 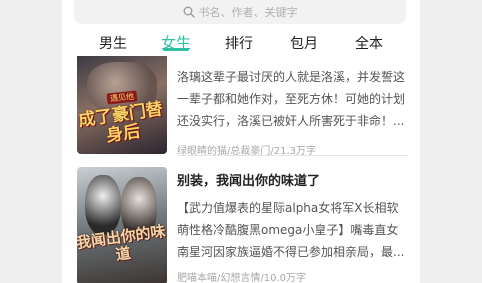 What do you see at coordinates (304, 43) in the screenshot?
I see `tab-monthly: 包月` at bounding box center [304, 43].